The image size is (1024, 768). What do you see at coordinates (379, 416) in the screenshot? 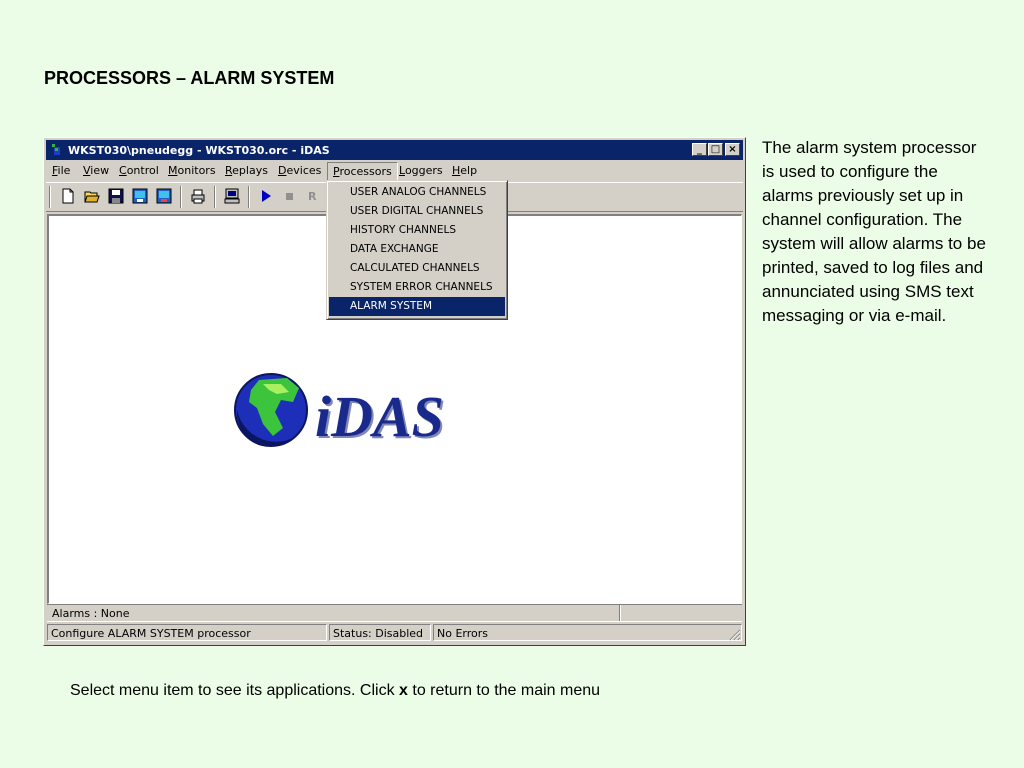
I see `logo-text: iDAS` at bounding box center [379, 416].